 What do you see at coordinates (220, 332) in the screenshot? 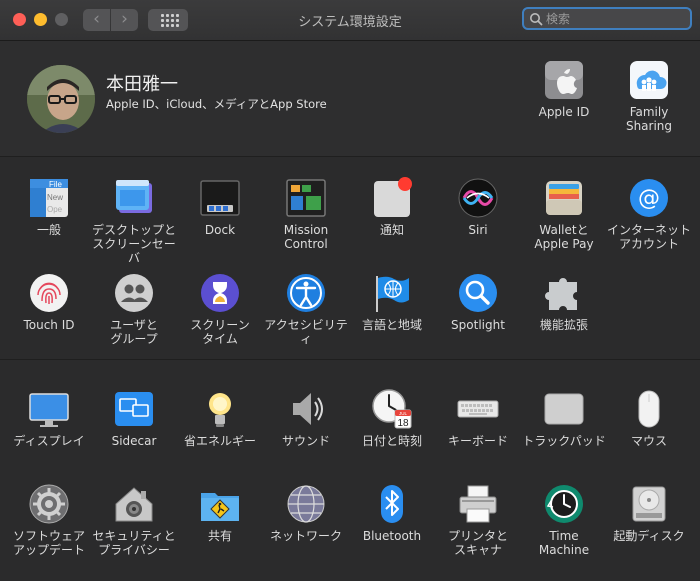
I see `pref-label: スクリーン タイム` at bounding box center [220, 332].